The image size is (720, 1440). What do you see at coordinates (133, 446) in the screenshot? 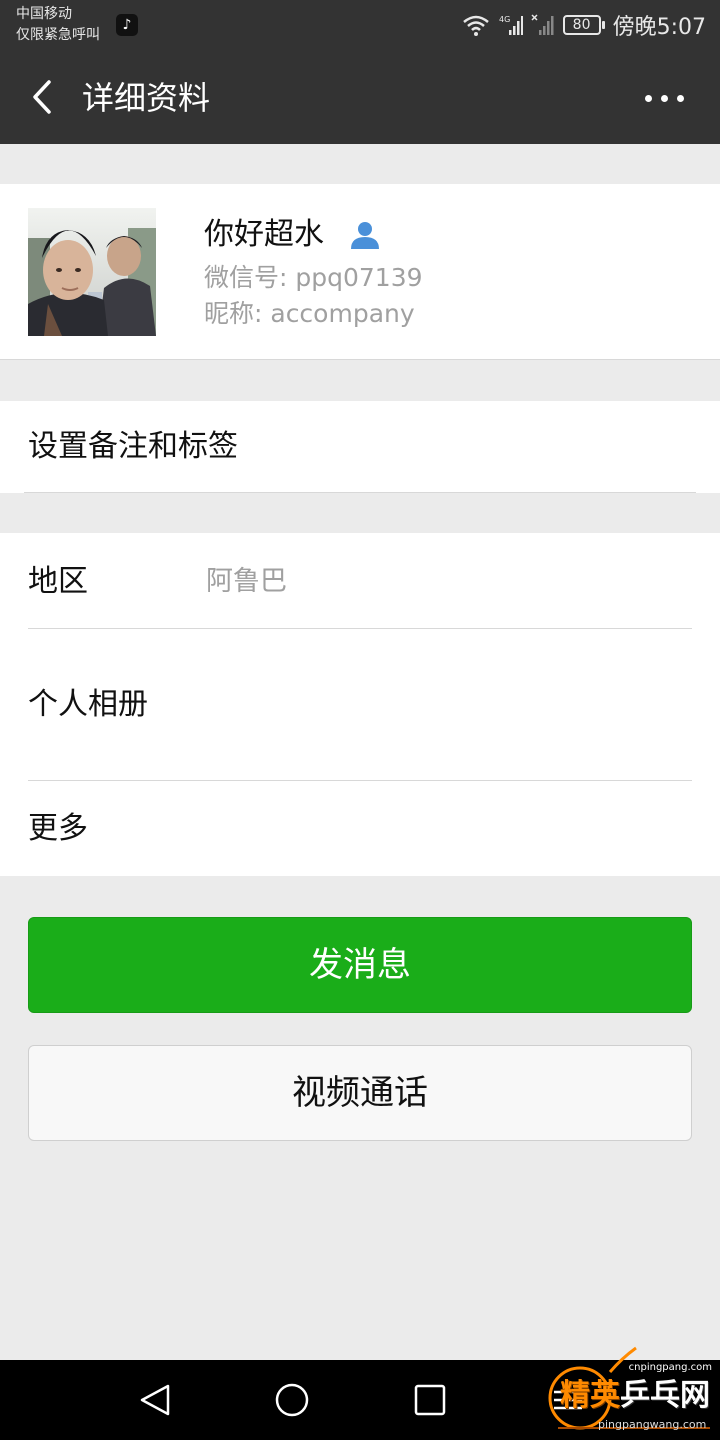
I see `remark-tags-label: 设置备注和标签` at bounding box center [133, 446].